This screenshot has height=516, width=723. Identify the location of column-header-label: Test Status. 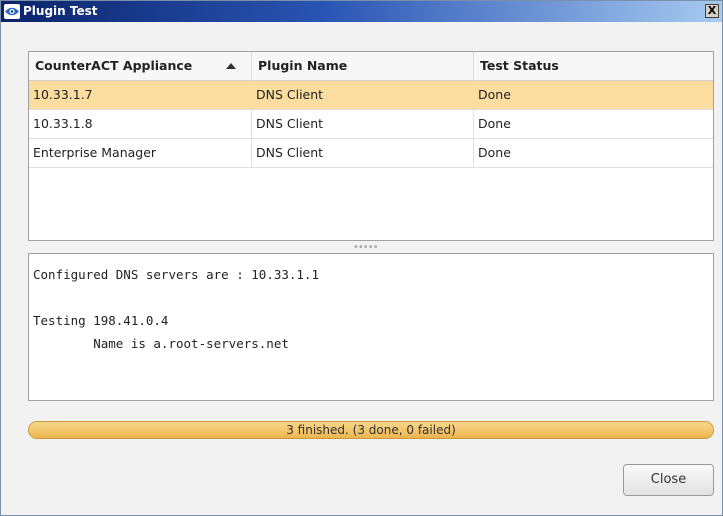
(519, 65).